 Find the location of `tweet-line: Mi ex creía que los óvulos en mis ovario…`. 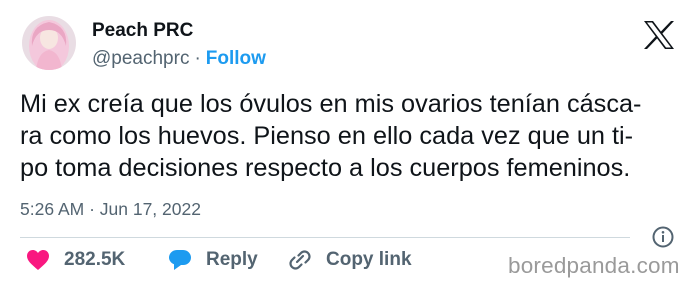

tweet-line: Mi ex creía que los óvulos en mis ovario… is located at coordinates (331, 104).